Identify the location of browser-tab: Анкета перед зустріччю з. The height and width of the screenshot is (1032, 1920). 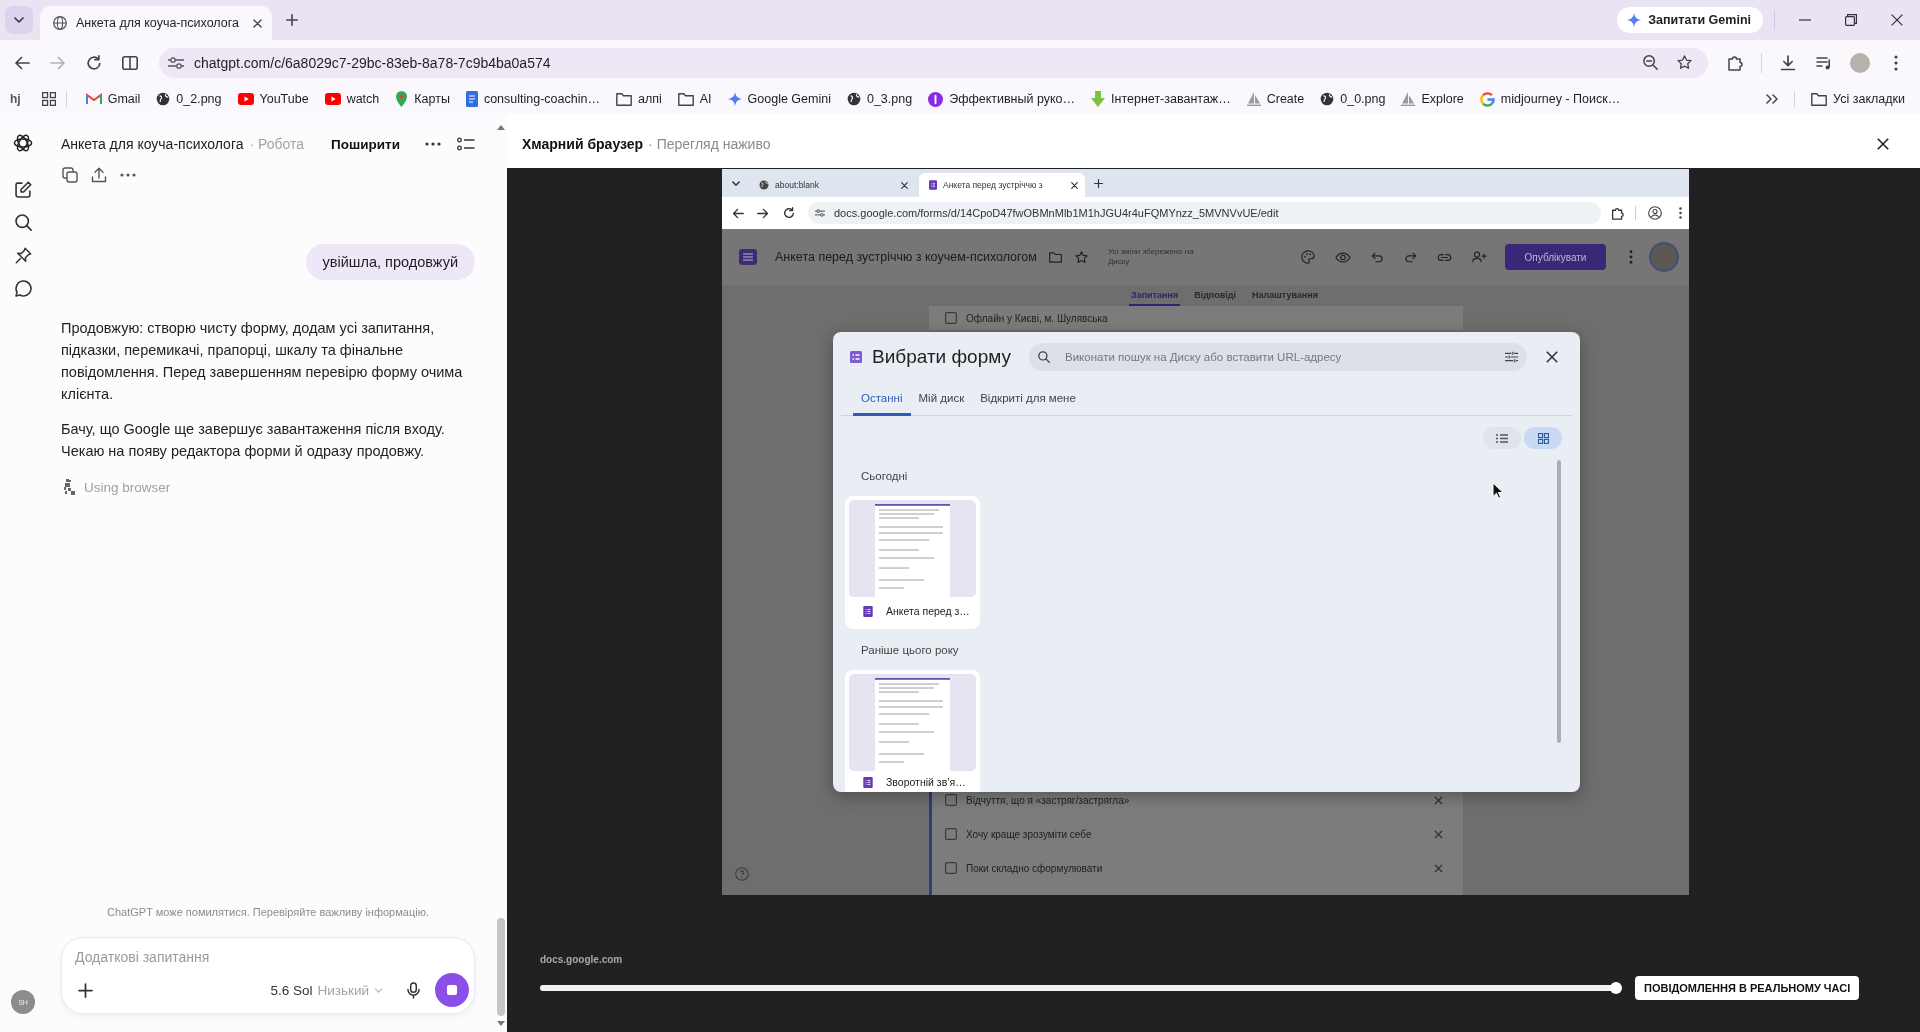
(1002, 185).